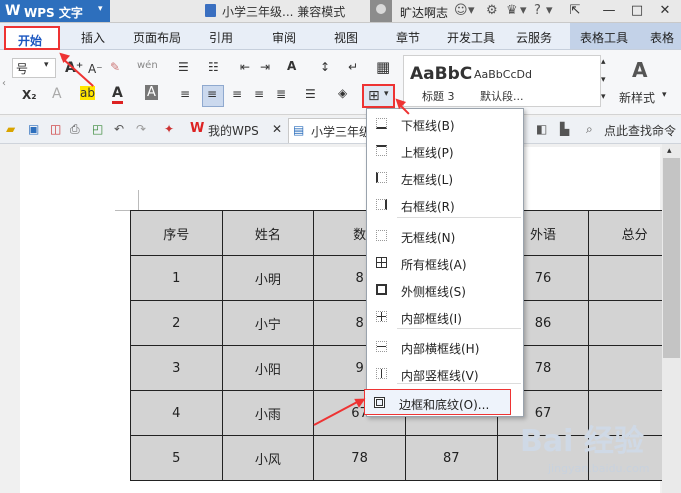 Image resolution: width=681 pixels, height=493 pixels. I want to click on scrollbar-thumb, so click(671, 258).